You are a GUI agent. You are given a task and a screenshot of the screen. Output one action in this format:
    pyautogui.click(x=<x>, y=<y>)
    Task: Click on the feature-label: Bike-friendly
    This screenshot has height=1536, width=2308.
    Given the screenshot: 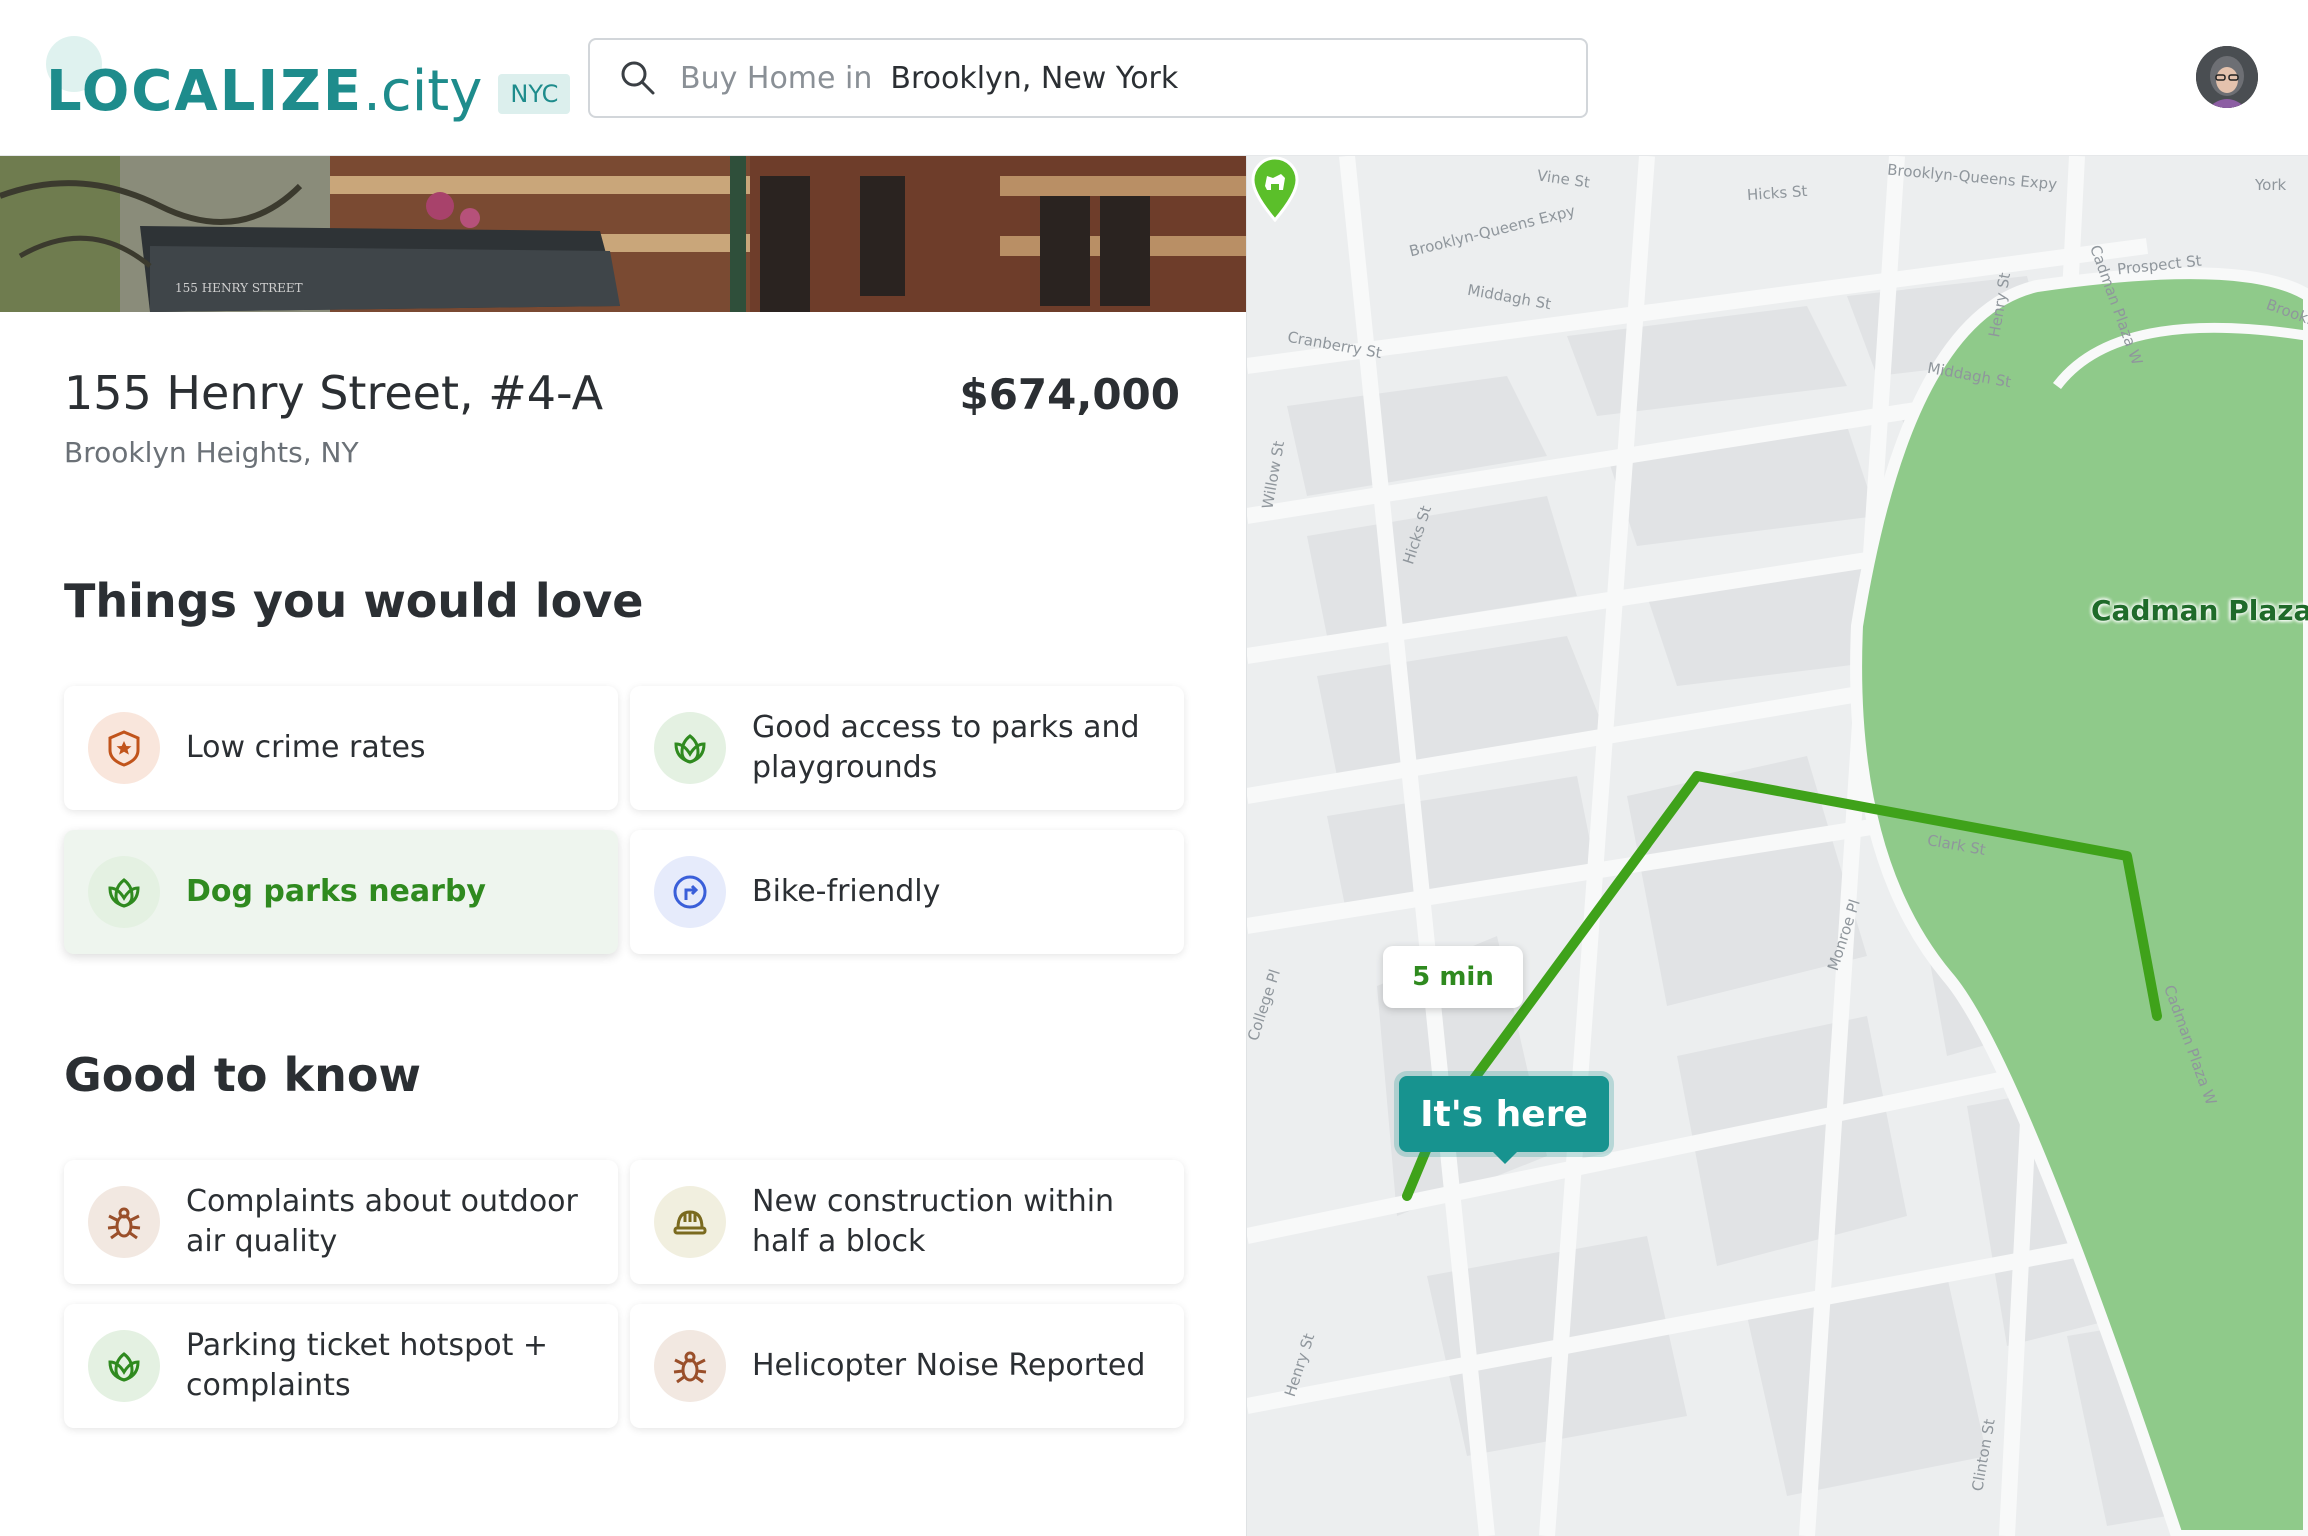 What is the action you would take?
    pyautogui.click(x=846, y=891)
    